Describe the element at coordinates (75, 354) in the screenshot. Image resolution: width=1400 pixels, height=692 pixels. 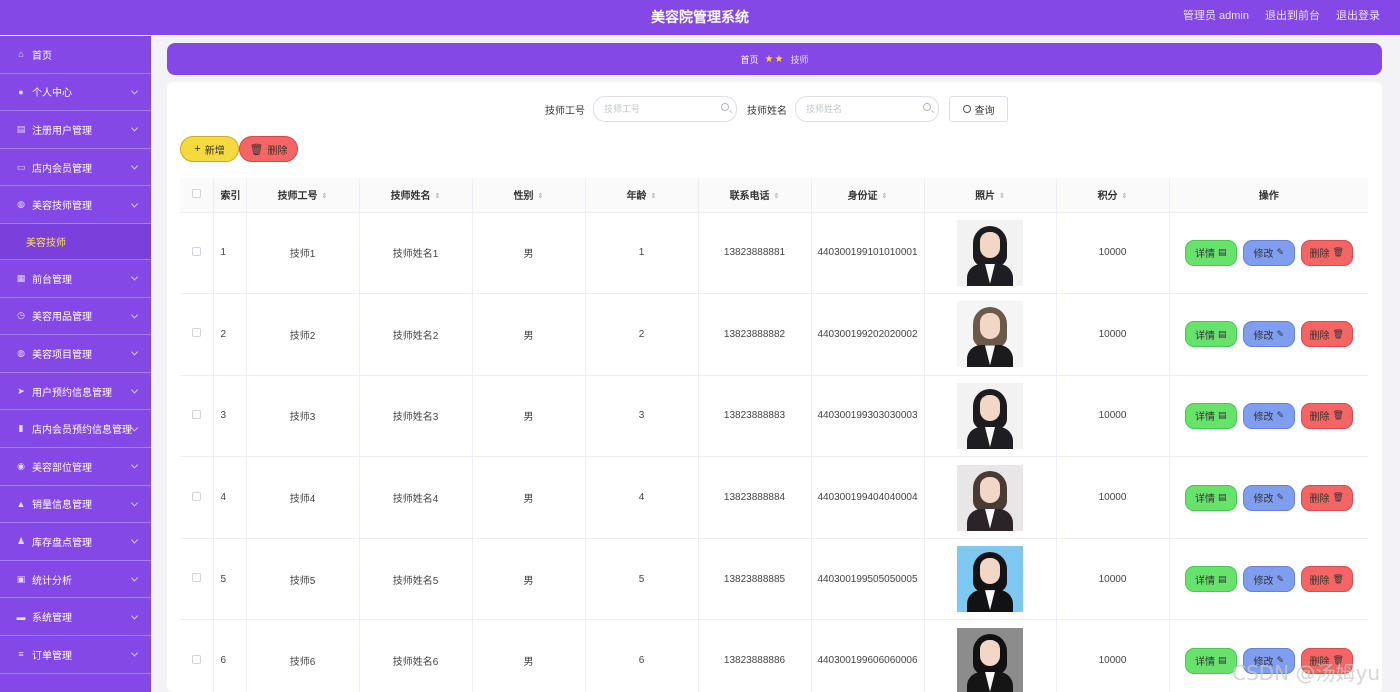
I see `sidebar-item: ◍ 美容项目管理` at that location.